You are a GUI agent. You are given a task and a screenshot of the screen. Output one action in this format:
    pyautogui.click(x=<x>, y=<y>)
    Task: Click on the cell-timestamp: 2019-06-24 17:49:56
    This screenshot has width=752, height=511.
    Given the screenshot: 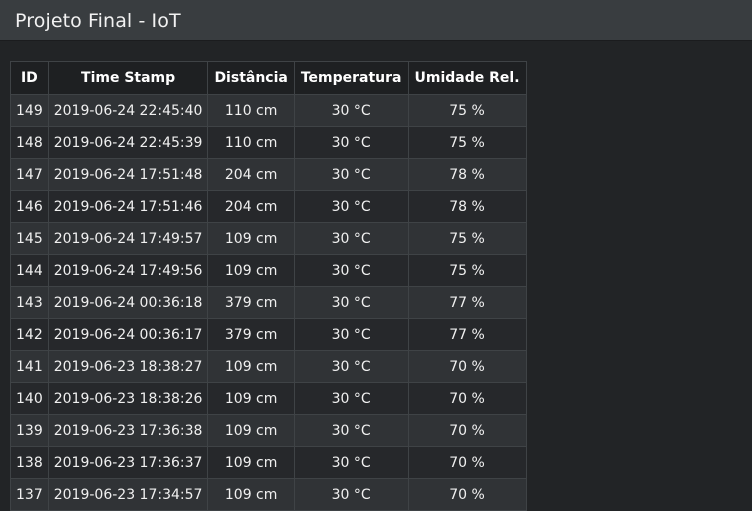 What is the action you would take?
    pyautogui.click(x=128, y=270)
    